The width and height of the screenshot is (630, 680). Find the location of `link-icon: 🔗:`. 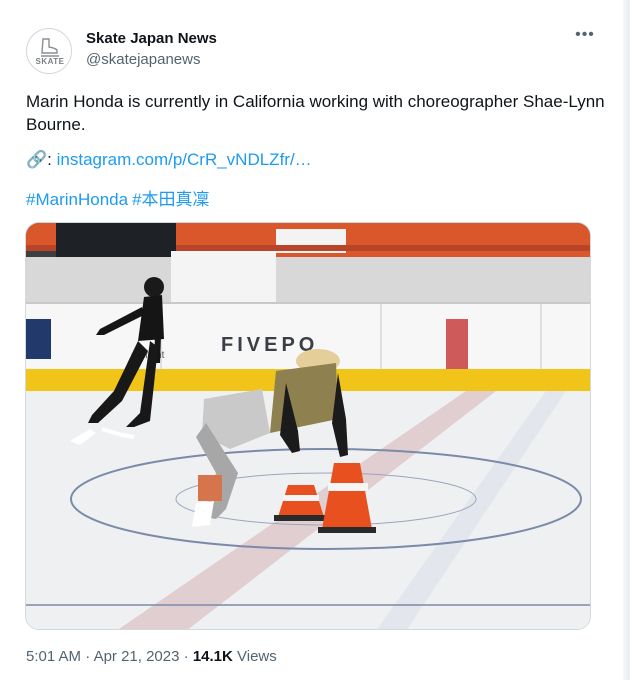

link-icon: 🔗: is located at coordinates (41, 159).